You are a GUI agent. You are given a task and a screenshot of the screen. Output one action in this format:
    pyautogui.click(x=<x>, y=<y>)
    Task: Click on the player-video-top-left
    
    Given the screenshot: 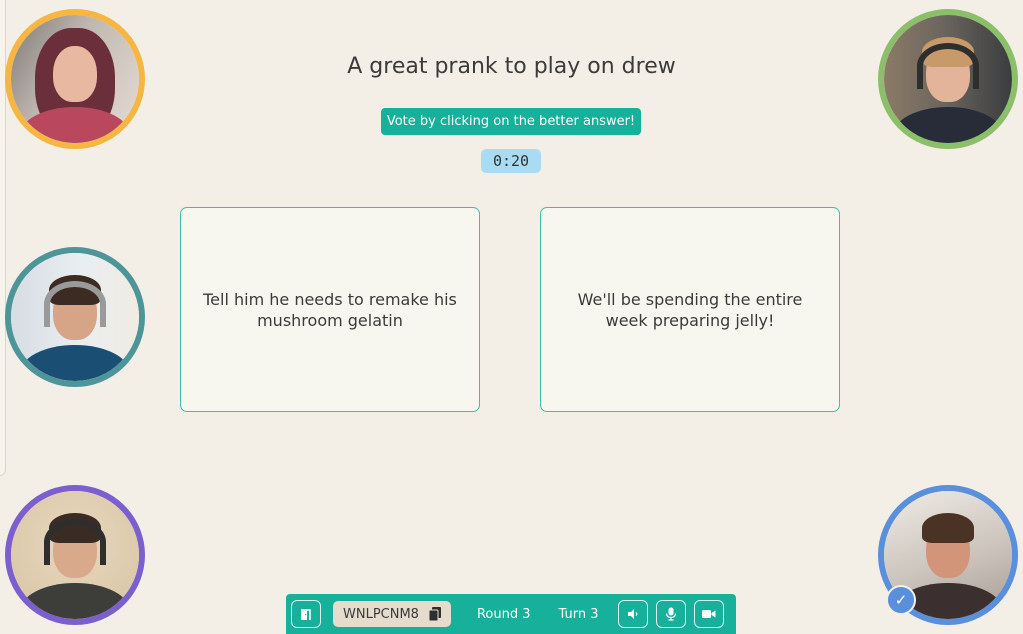 What is the action you would take?
    pyautogui.click(x=75, y=79)
    